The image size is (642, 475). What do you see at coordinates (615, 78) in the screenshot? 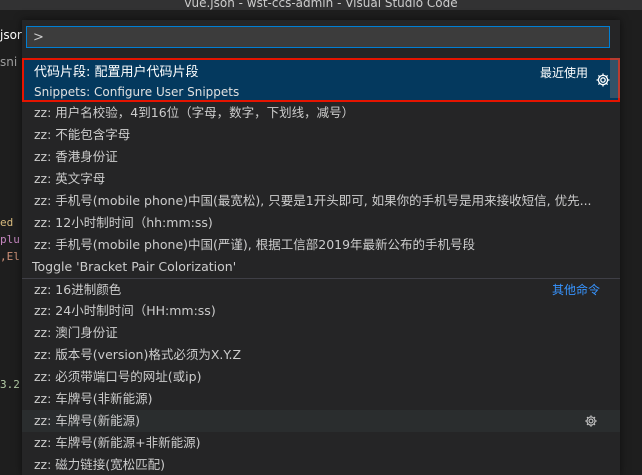
I see `list-scrollbar` at bounding box center [615, 78].